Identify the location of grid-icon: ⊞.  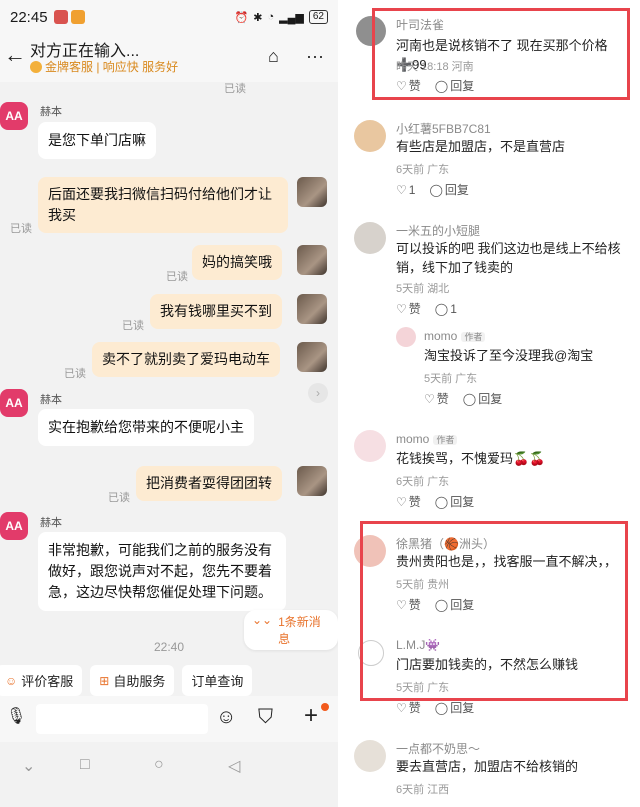
(104, 680).